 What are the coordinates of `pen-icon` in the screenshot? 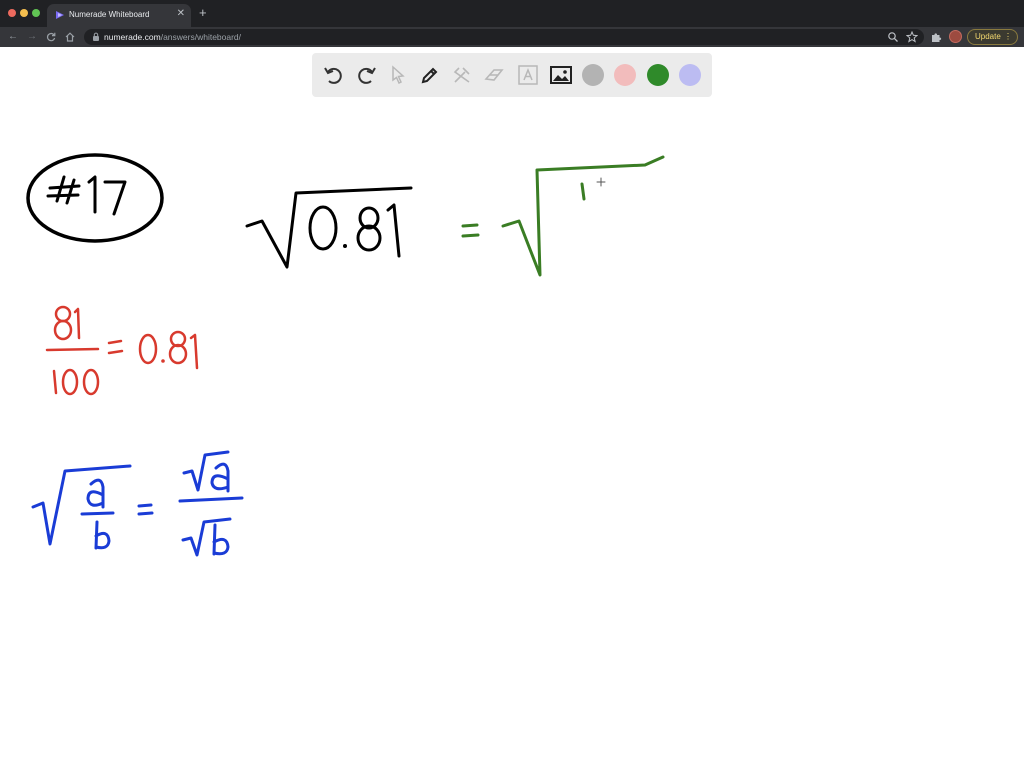 It's located at (430, 75).